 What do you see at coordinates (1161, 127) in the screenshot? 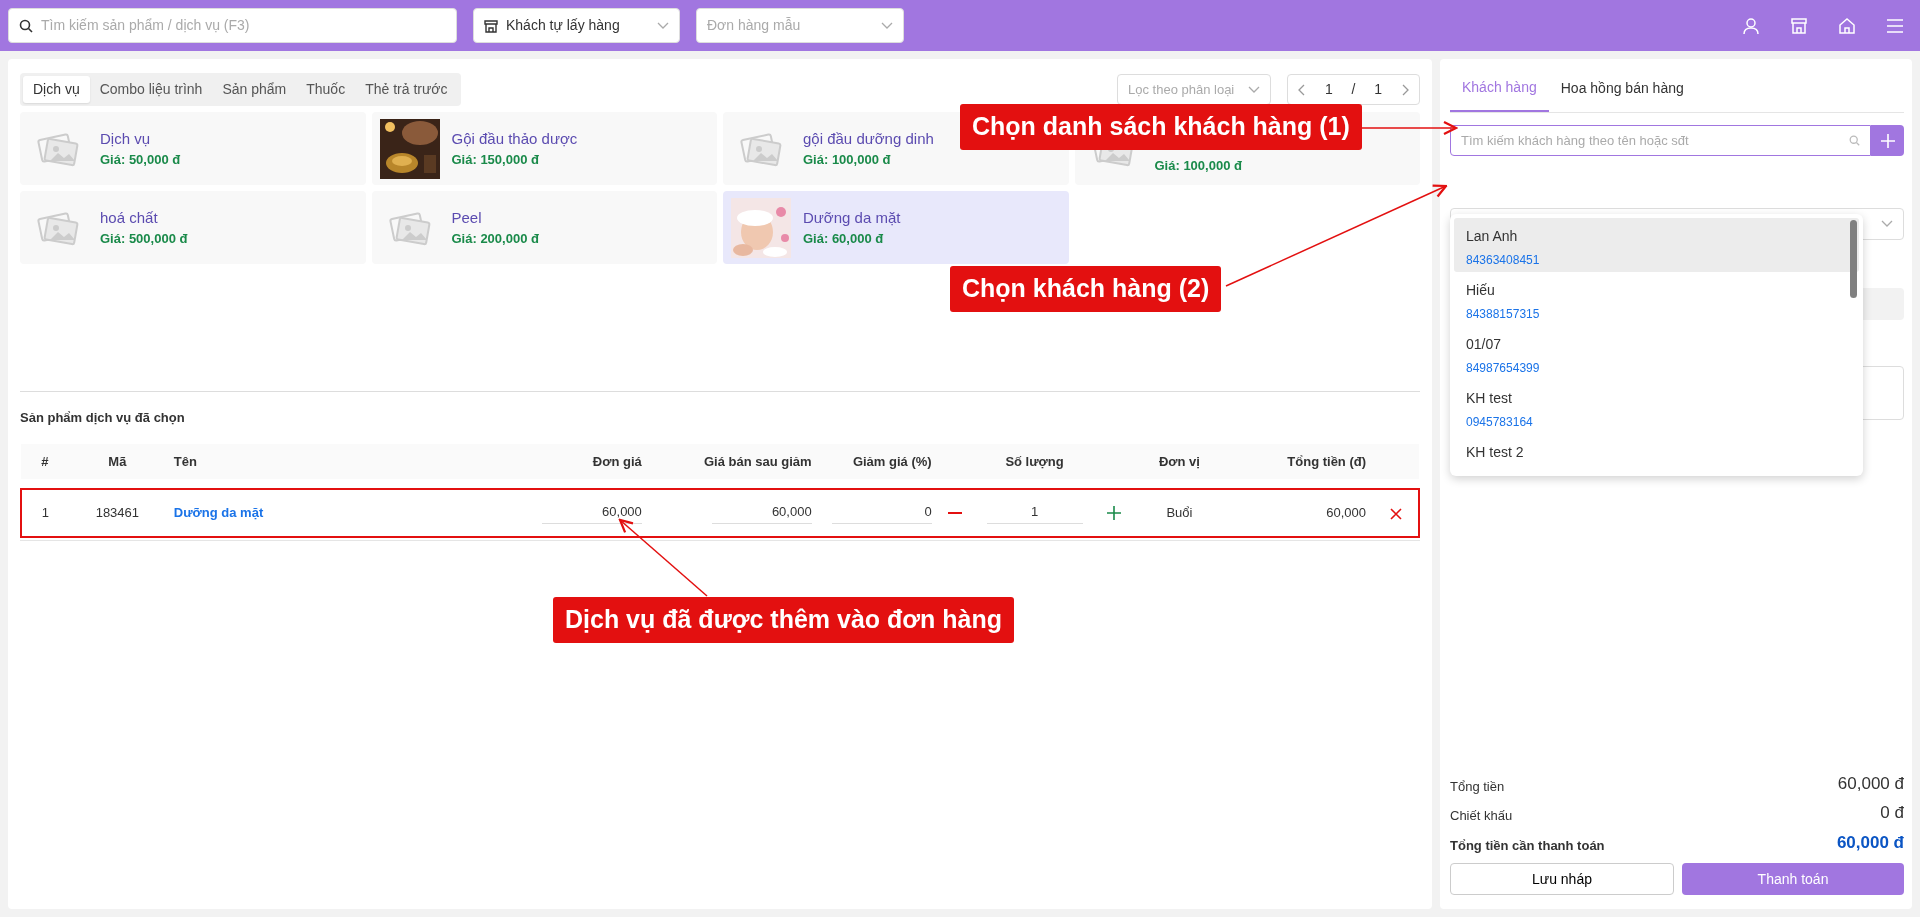
I see `annotation-tooltip: Chọn danh sách khách hàng (1)` at bounding box center [1161, 127].